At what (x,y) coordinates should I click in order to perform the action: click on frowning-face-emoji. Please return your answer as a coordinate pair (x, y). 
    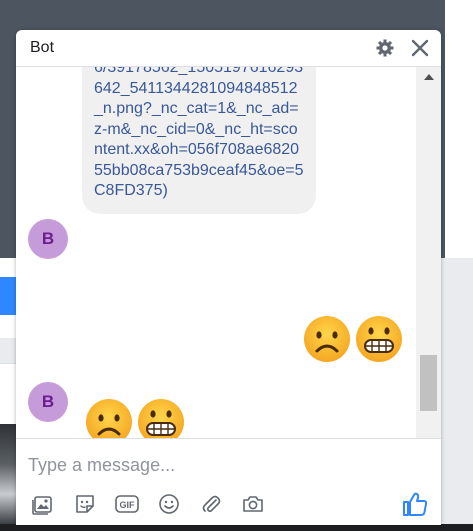
    Looking at the image, I should click on (327, 339).